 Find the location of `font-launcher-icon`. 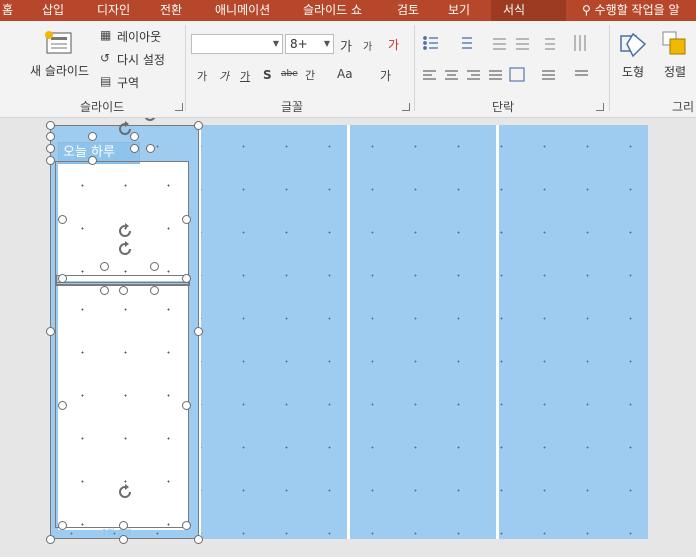

font-launcher-icon is located at coordinates (406, 107).